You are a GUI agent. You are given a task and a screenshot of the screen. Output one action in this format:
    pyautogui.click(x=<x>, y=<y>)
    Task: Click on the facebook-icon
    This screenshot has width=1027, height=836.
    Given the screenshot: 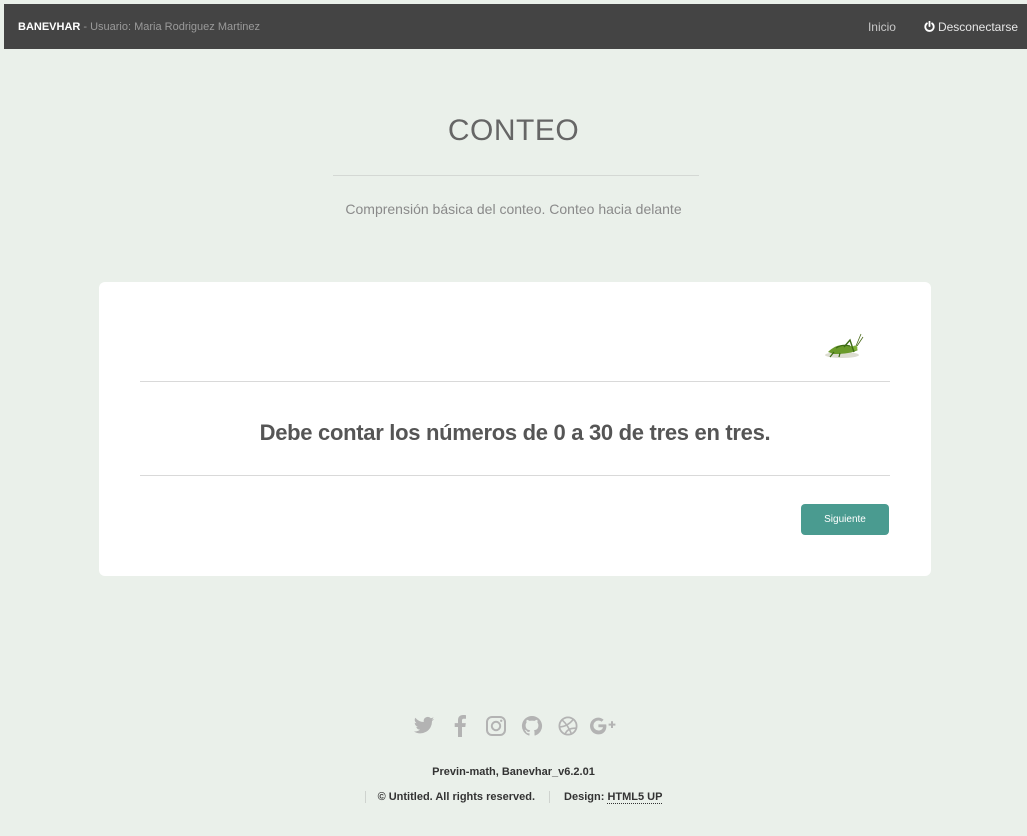 What is the action you would take?
    pyautogui.click(x=460, y=726)
    